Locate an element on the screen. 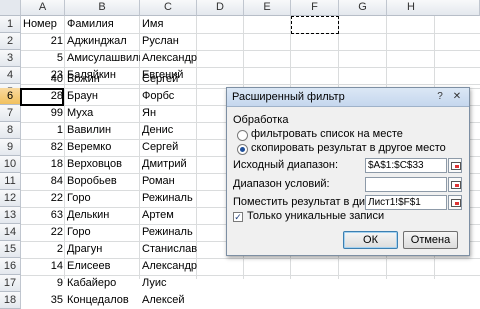 This screenshot has height=309, width=480. cell-b16: Елисеев is located at coordinates (102, 266).